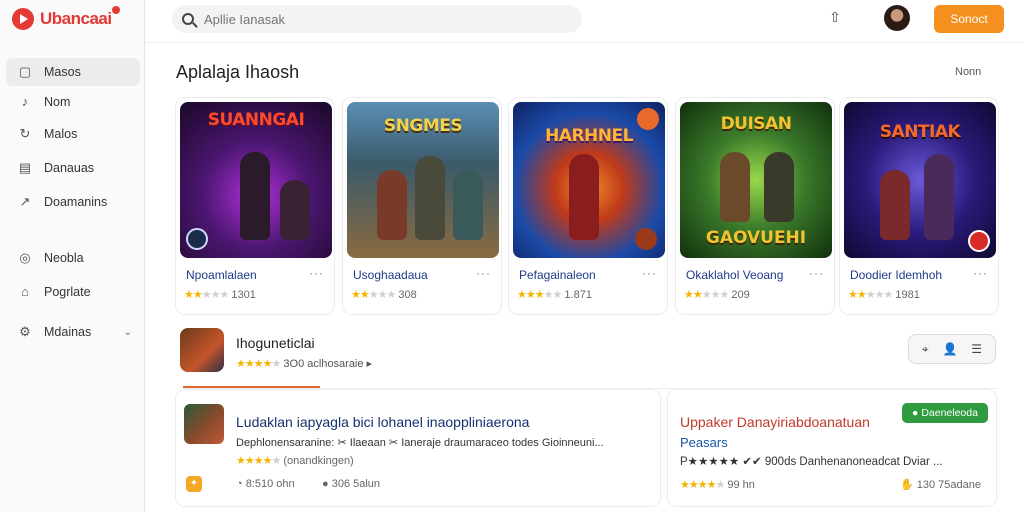 The height and width of the screenshot is (512, 1024). Describe the element at coordinates (423, 126) in the screenshot. I see `thumbnail-title: SNGMES` at that location.